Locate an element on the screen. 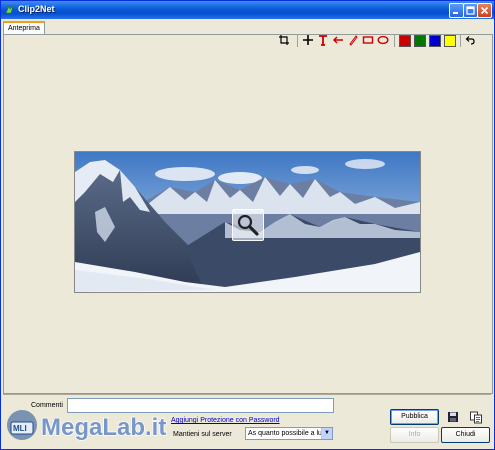  pencil-tool-button is located at coordinates (353, 40).